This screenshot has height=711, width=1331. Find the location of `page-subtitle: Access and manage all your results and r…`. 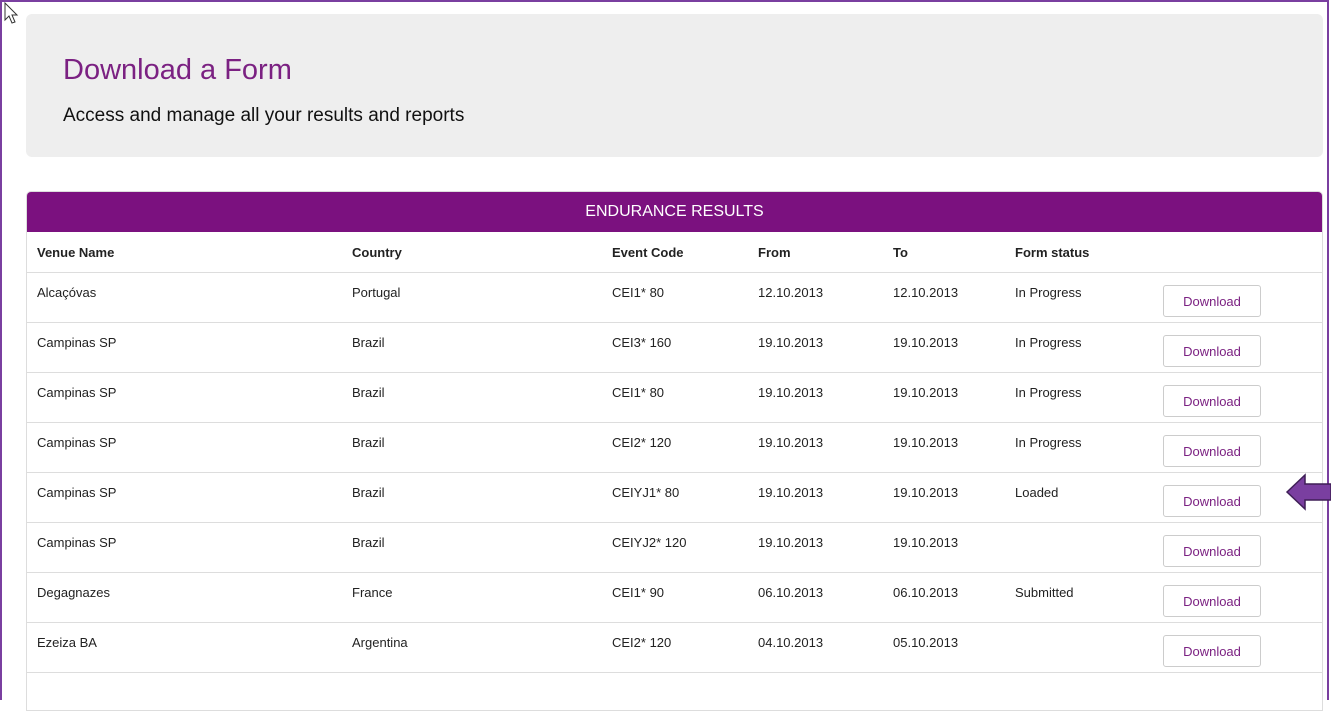

page-subtitle: Access and manage all your results and r… is located at coordinates (264, 115).